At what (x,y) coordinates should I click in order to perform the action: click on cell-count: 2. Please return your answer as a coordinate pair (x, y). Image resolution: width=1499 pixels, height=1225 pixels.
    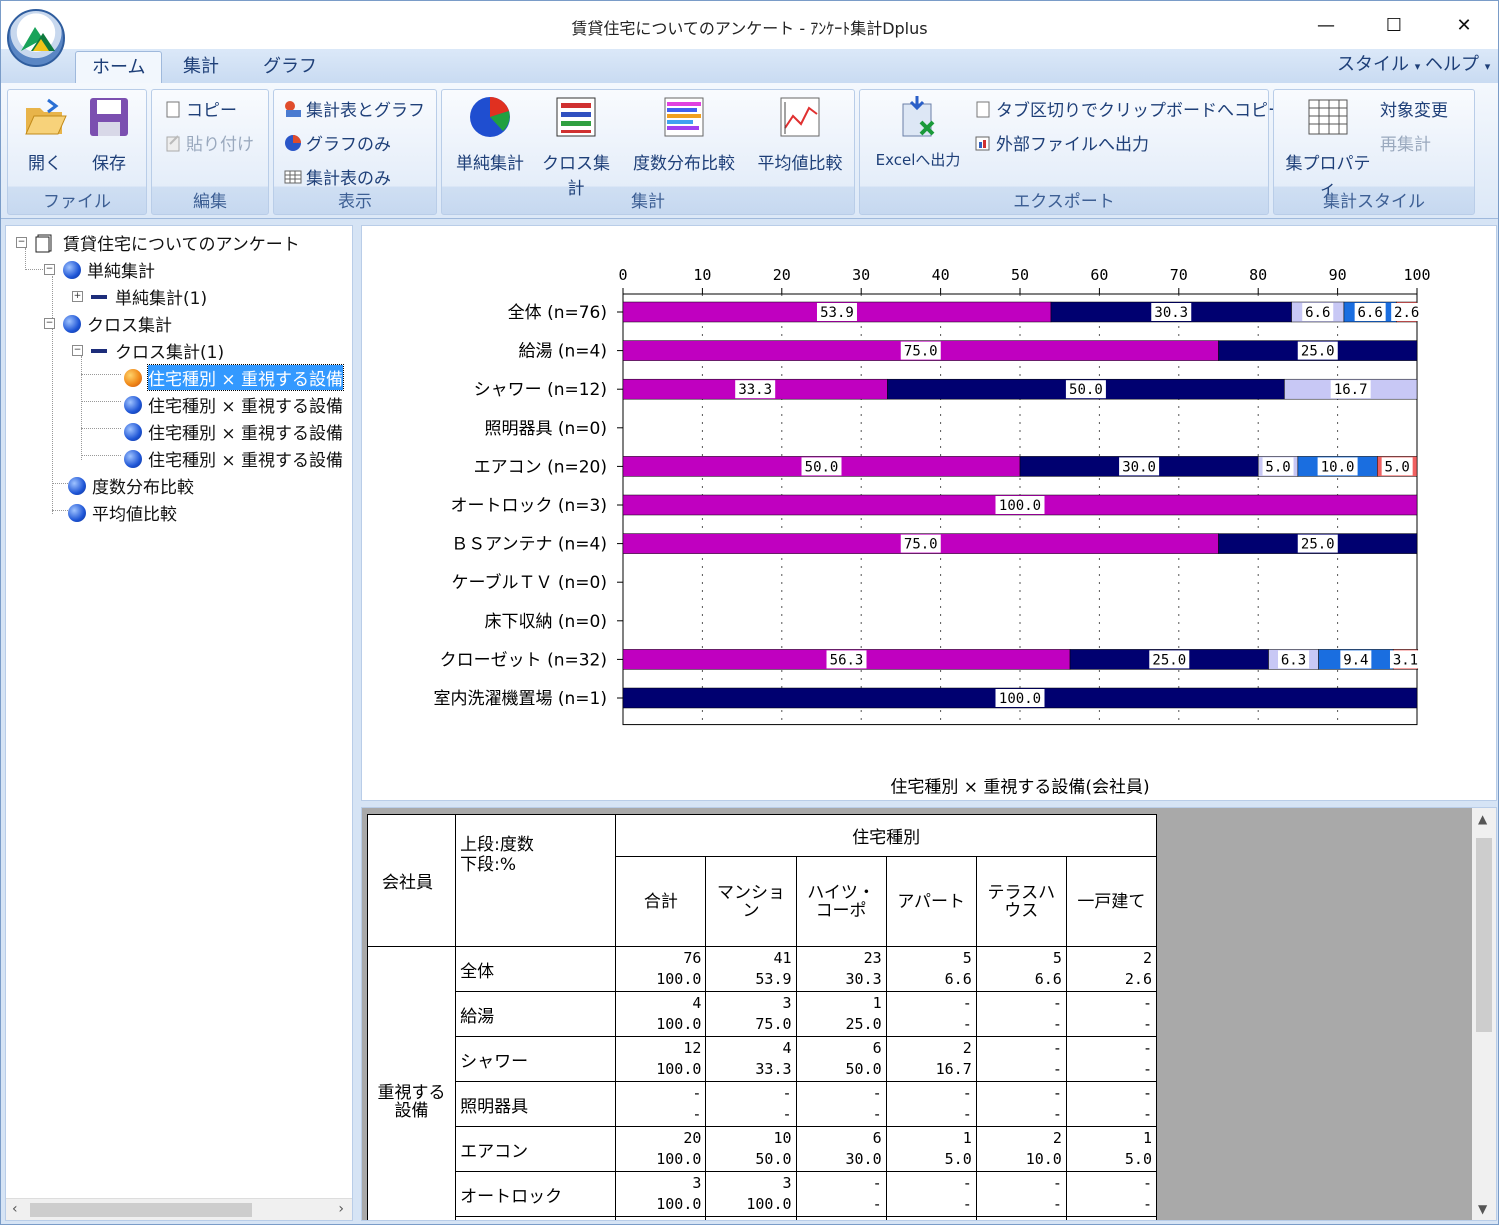
    Looking at the image, I should click on (967, 1048).